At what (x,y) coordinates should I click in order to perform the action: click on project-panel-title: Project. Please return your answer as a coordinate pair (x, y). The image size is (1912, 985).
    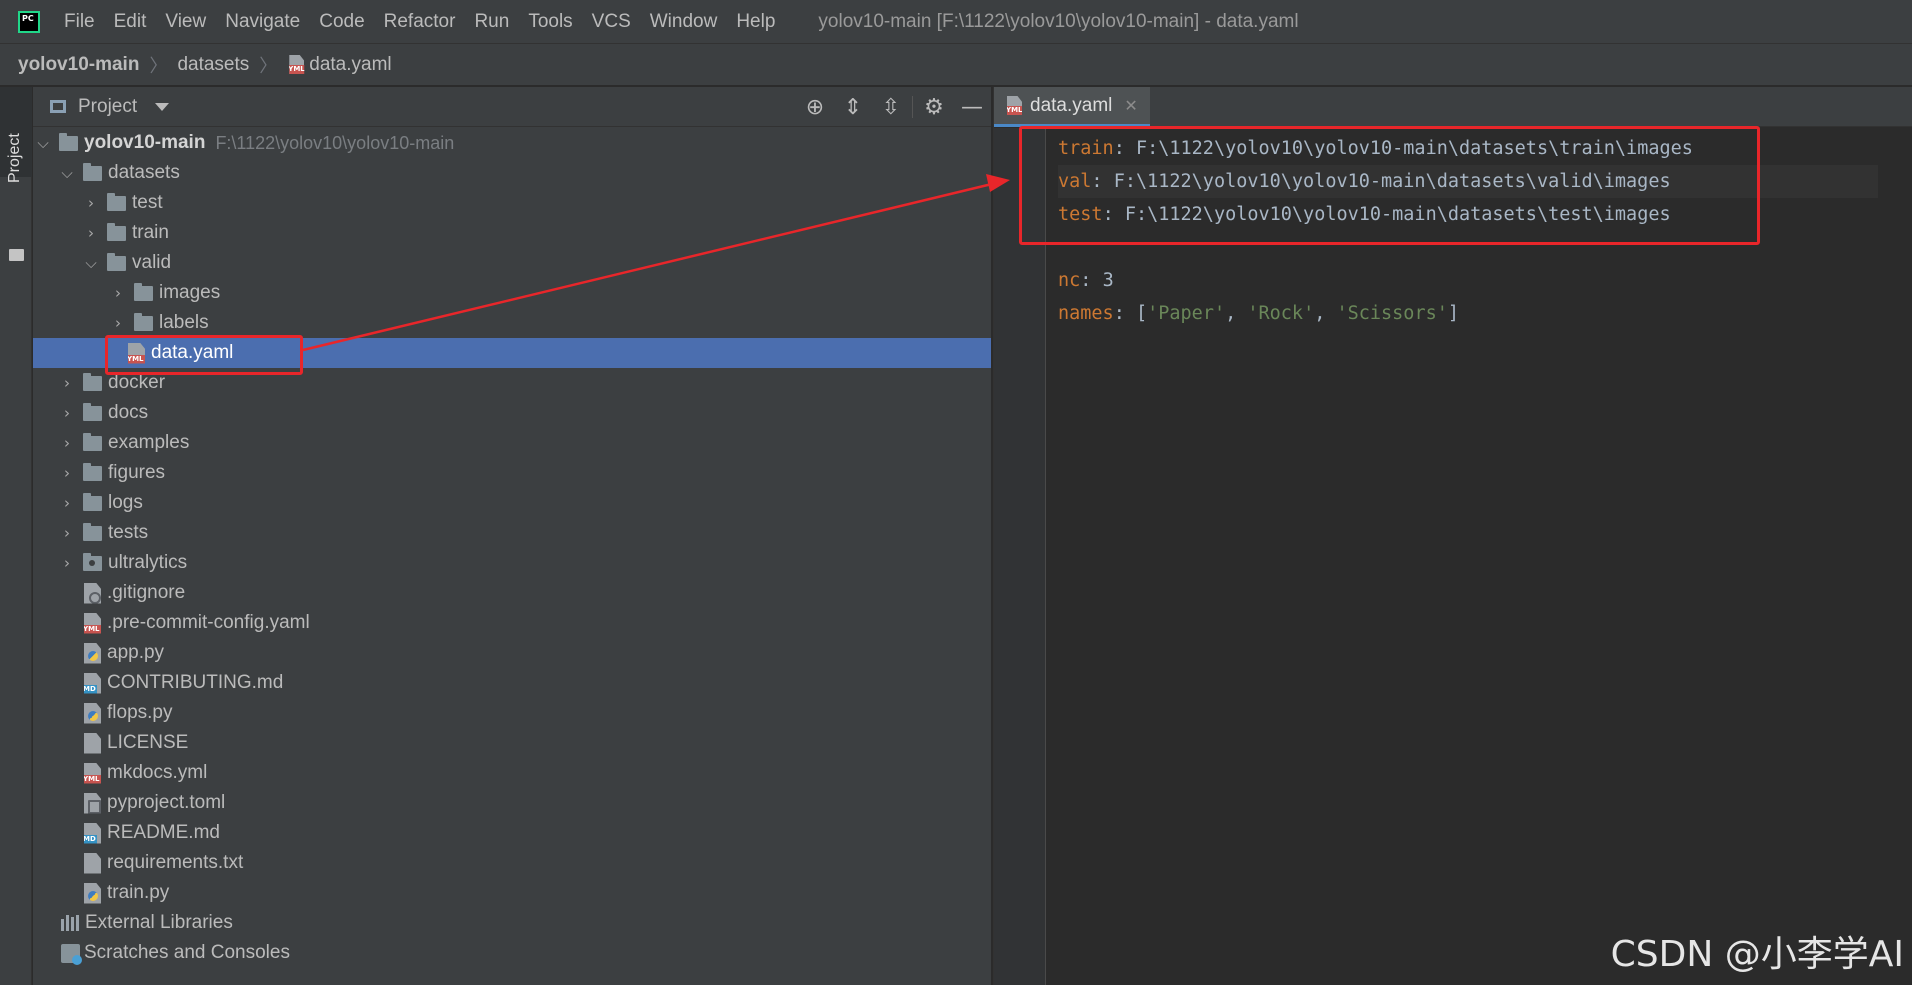
    Looking at the image, I should click on (107, 107).